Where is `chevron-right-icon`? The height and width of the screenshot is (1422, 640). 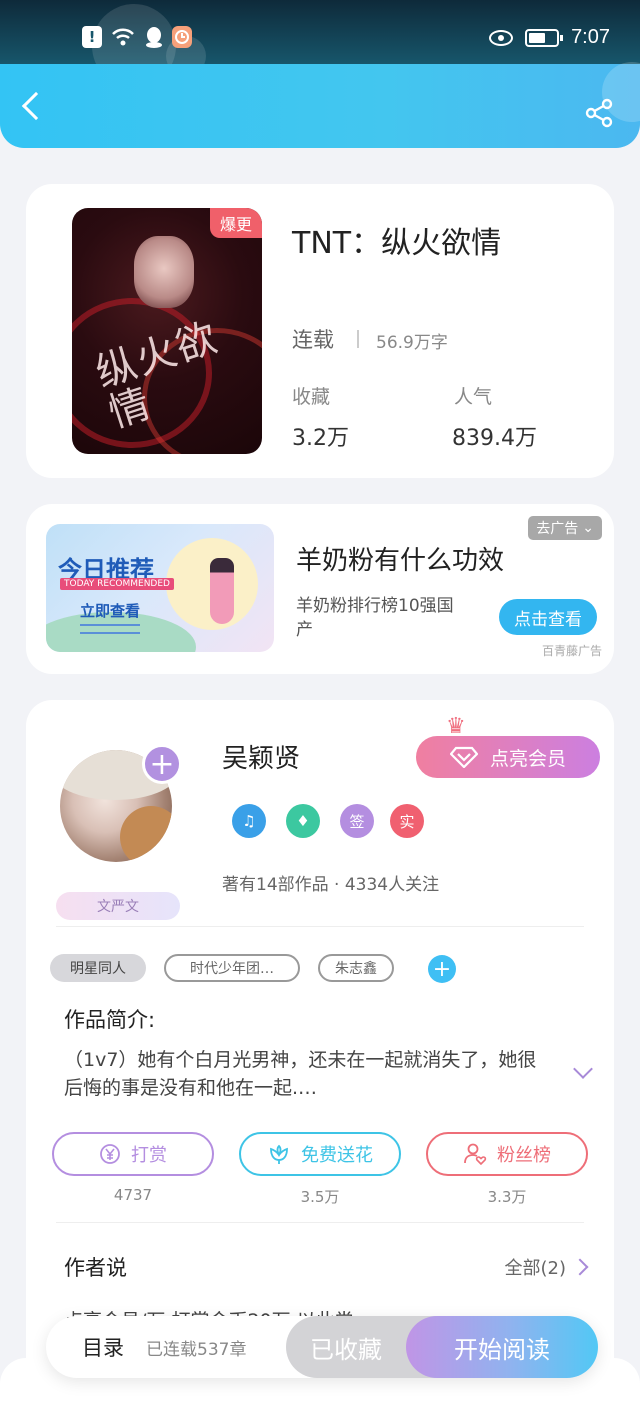
chevron-right-icon is located at coordinates (580, 1267).